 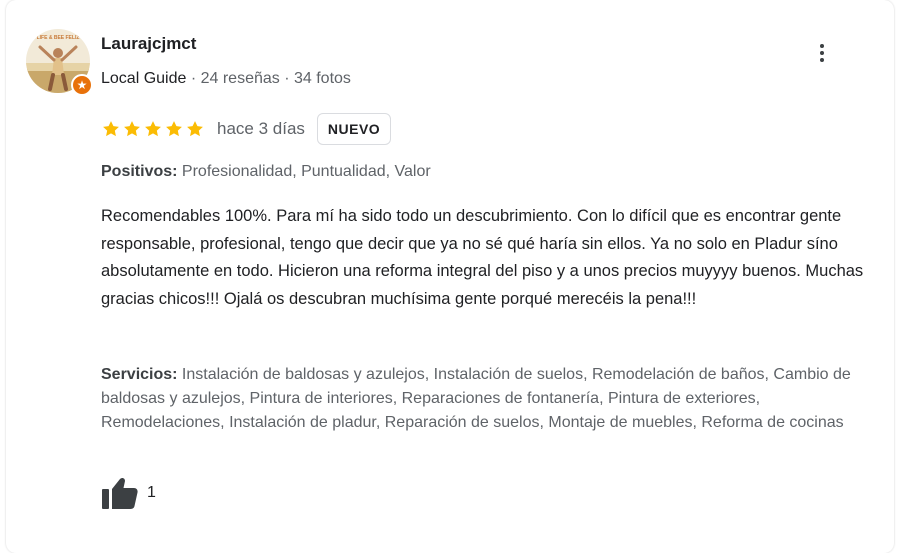 I want to click on avatar: LIFE & BEE FELIZ ★, so click(x=59, y=62).